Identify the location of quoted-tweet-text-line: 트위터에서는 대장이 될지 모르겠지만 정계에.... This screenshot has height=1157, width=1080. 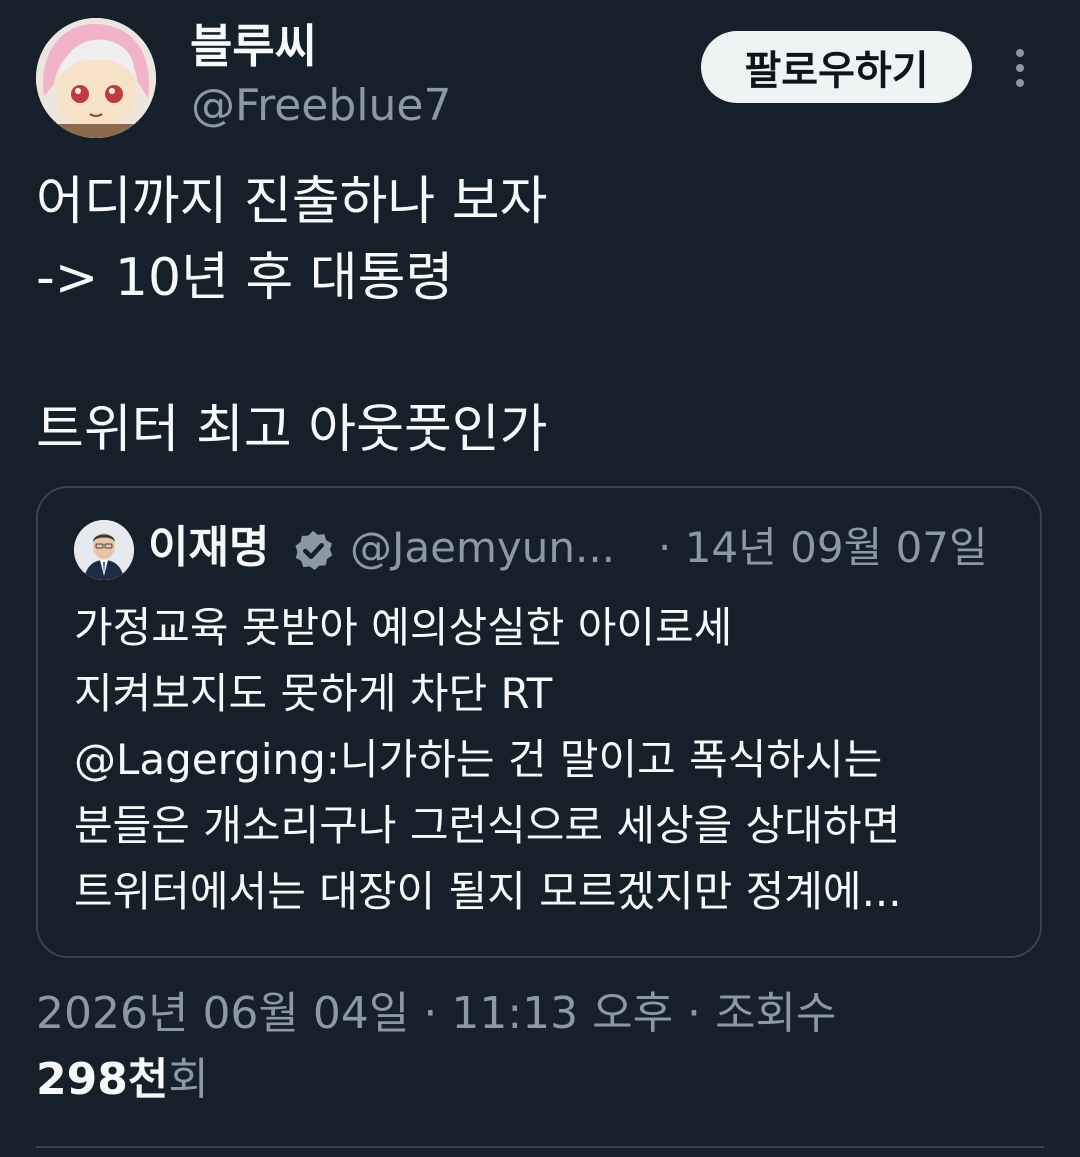
(488, 891).